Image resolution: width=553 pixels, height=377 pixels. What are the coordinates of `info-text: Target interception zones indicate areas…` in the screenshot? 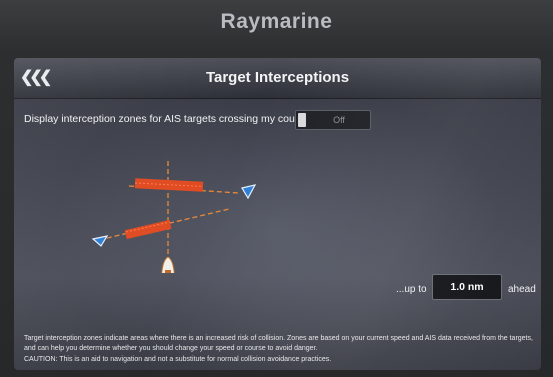 It's located at (278, 343).